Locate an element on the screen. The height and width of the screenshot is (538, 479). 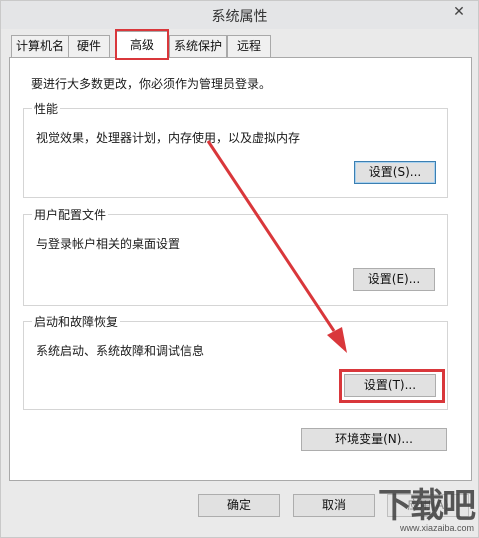
admin-note: 要进行大多数更改，你必须作为管理员登录。 is located at coordinates (151, 84).